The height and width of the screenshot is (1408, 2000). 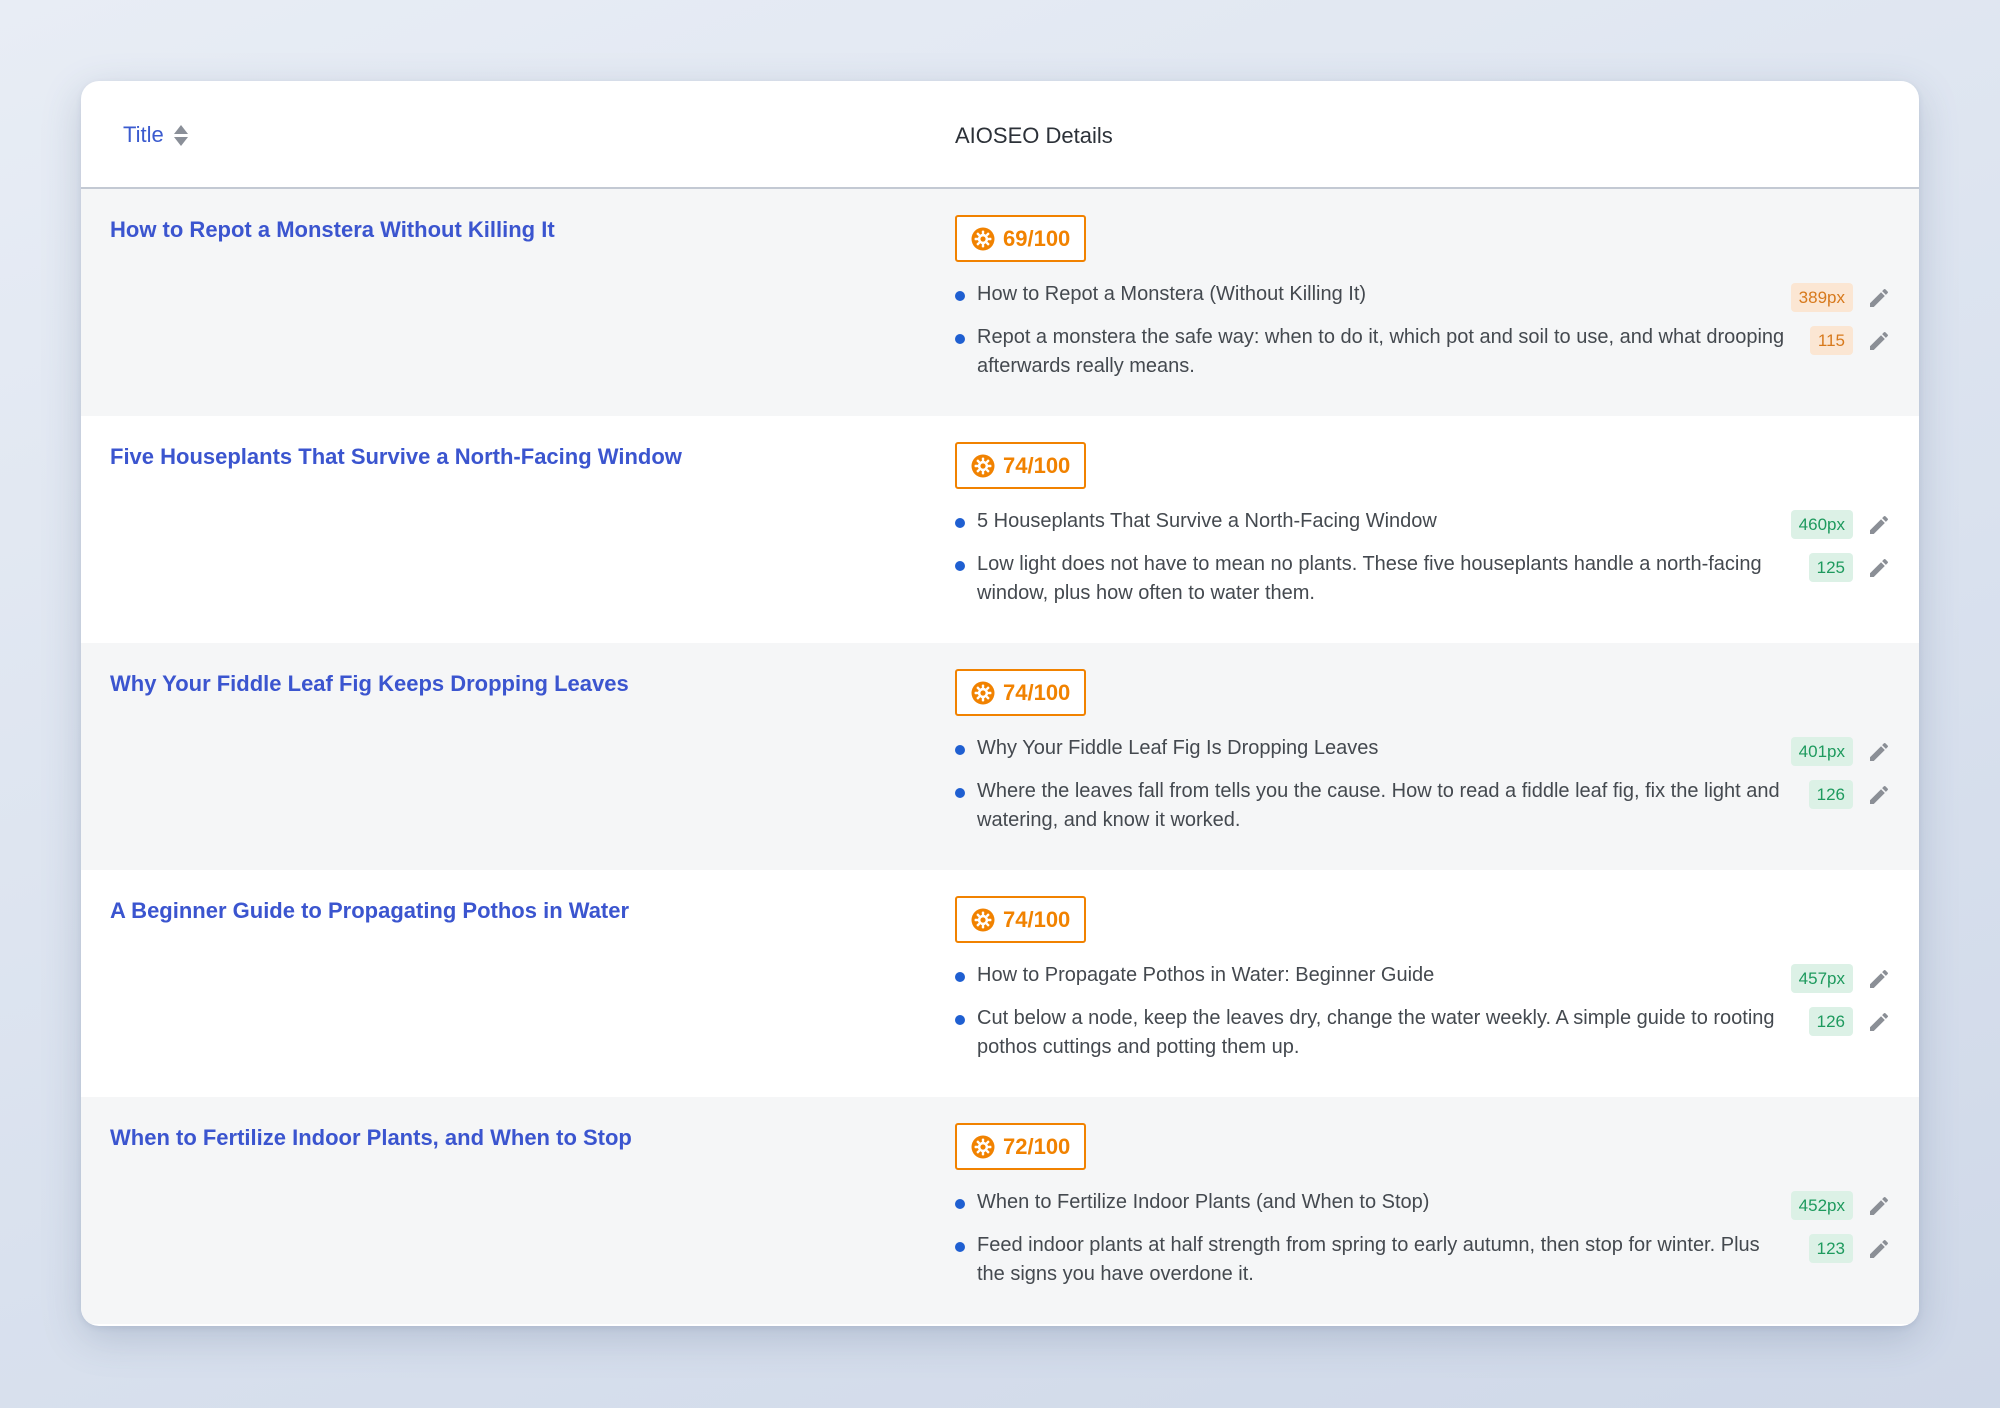 What do you see at coordinates (180, 135) in the screenshot?
I see `sort-icon` at bounding box center [180, 135].